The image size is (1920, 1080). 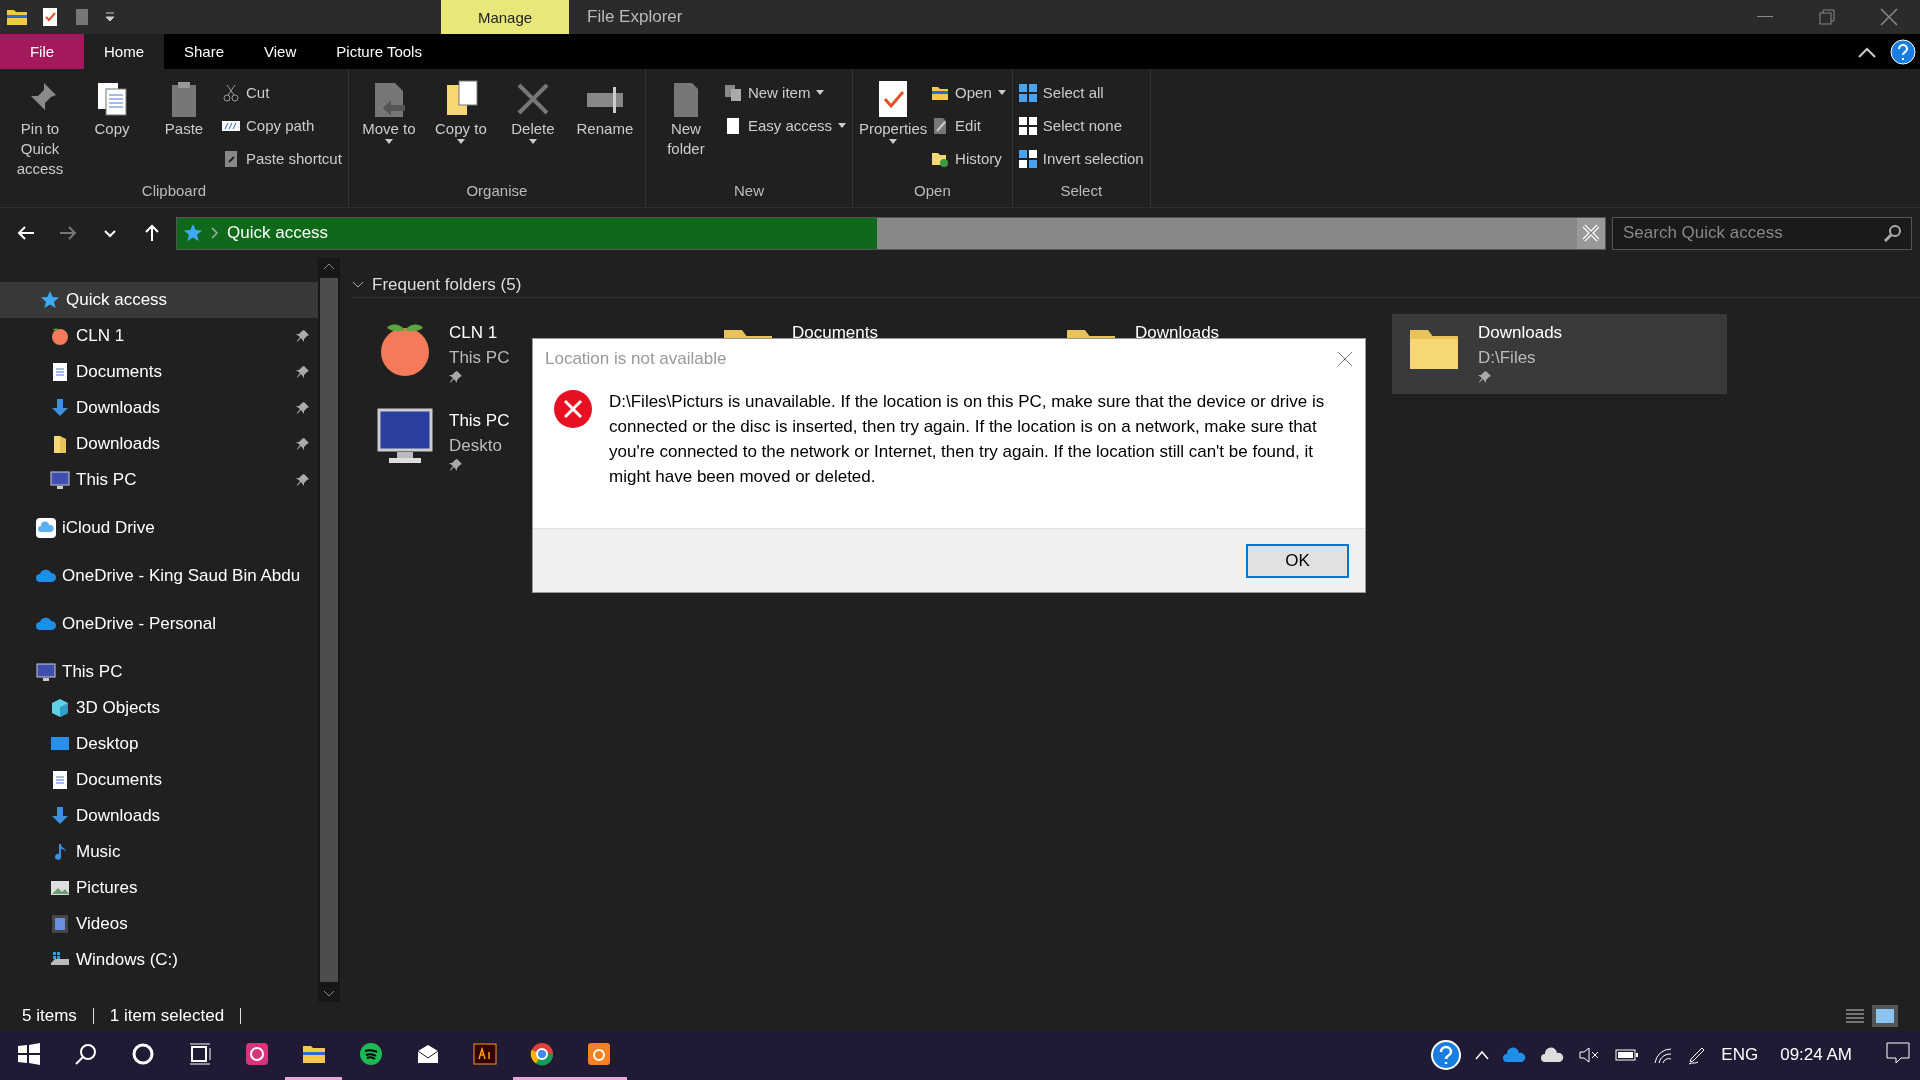 I want to click on ribbon-button: Select none, so click(x=1081, y=125).